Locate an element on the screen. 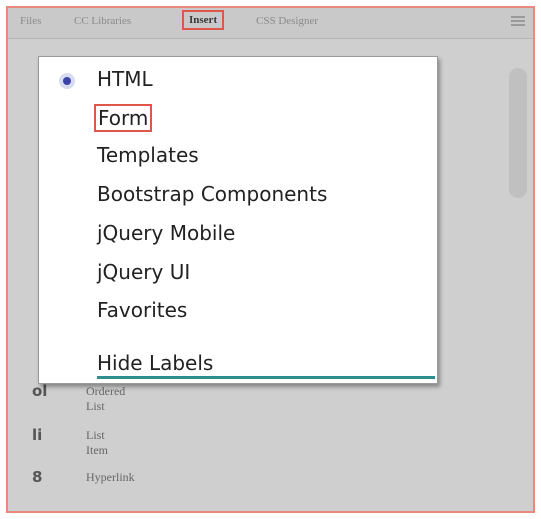  hyperlink-label: Hyperlink is located at coordinates (110, 477).